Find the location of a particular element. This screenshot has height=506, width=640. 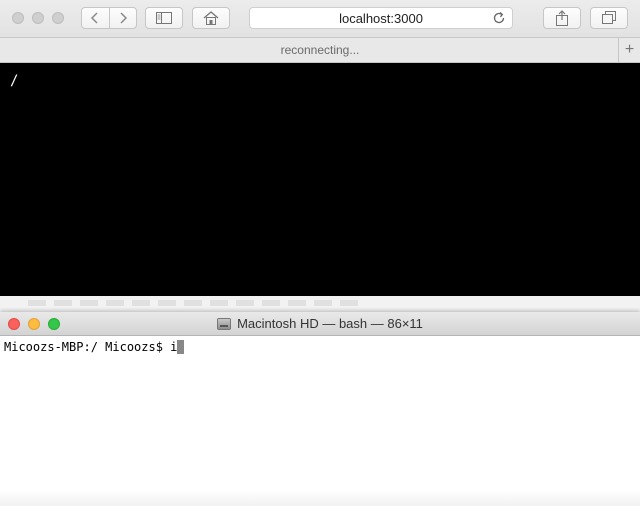

faded-text-residue is located at coordinates (193, 303).